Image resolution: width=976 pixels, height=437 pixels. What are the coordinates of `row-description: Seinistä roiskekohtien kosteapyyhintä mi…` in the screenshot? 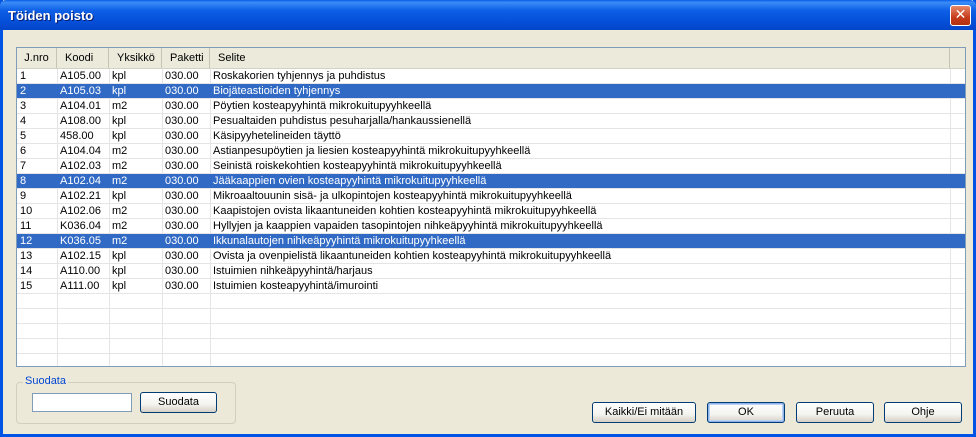 It's located at (357, 166).